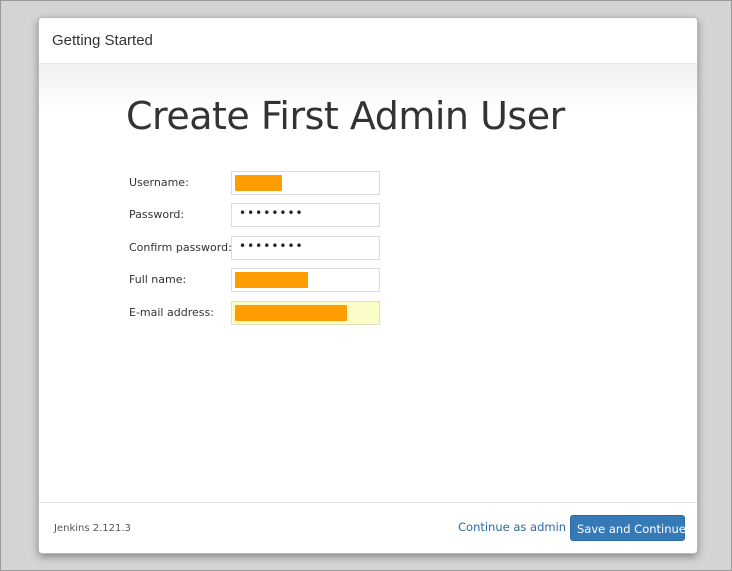  I want to click on page-title: Create First Admin User, so click(345, 116).